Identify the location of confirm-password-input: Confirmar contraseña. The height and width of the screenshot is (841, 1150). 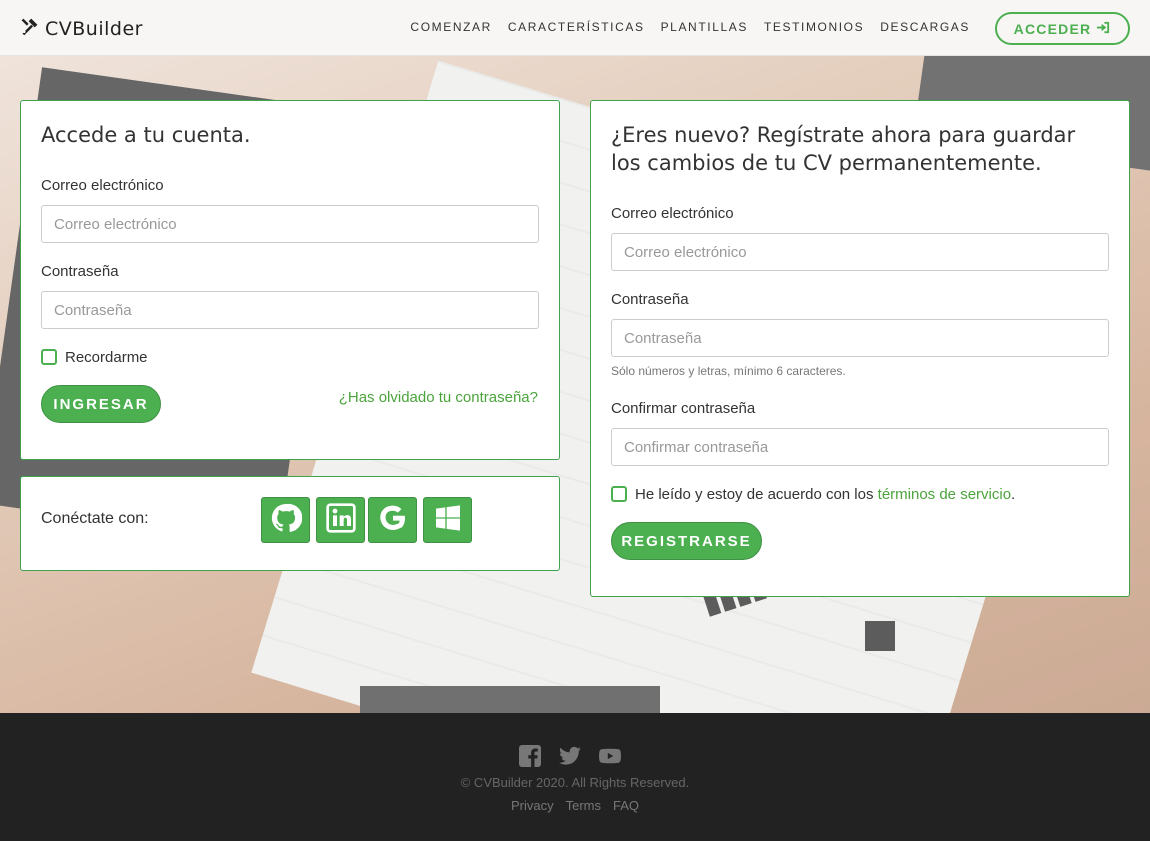
(860, 447).